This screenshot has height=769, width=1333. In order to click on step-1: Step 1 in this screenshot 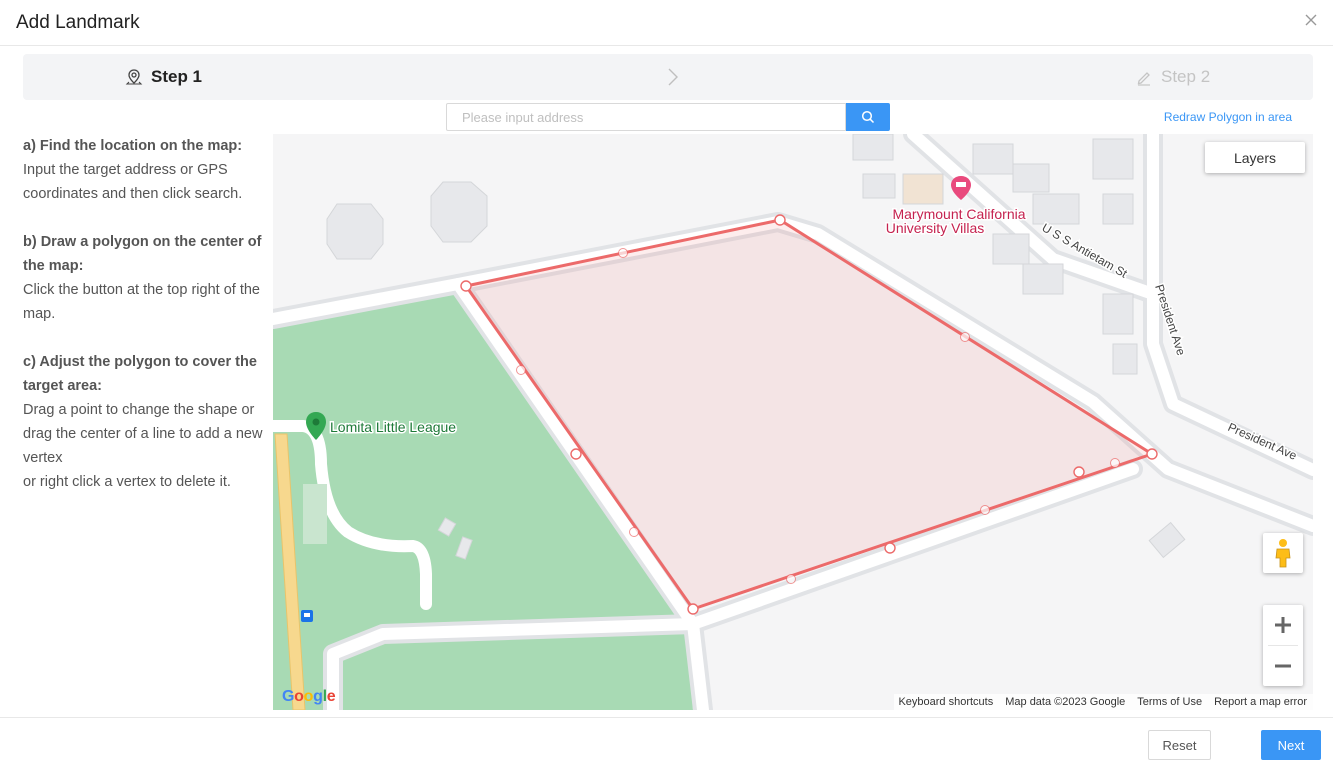, I will do `click(163, 77)`.